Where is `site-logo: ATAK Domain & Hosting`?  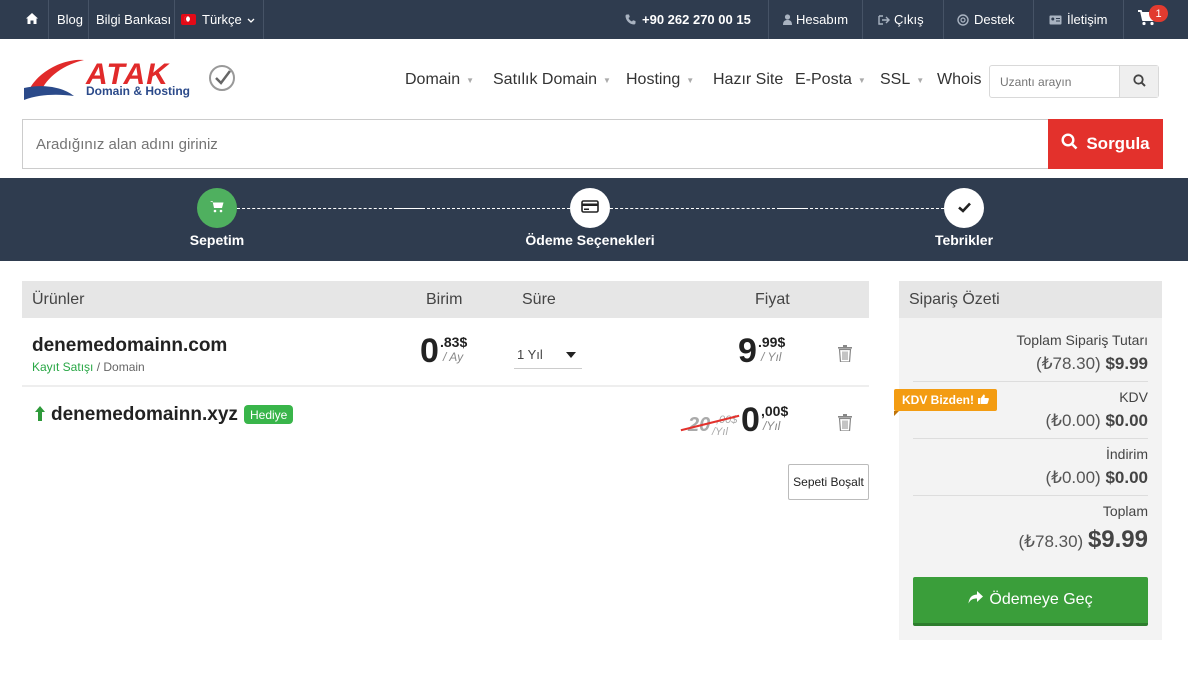 site-logo: ATAK Domain & Hosting is located at coordinates (132, 80).